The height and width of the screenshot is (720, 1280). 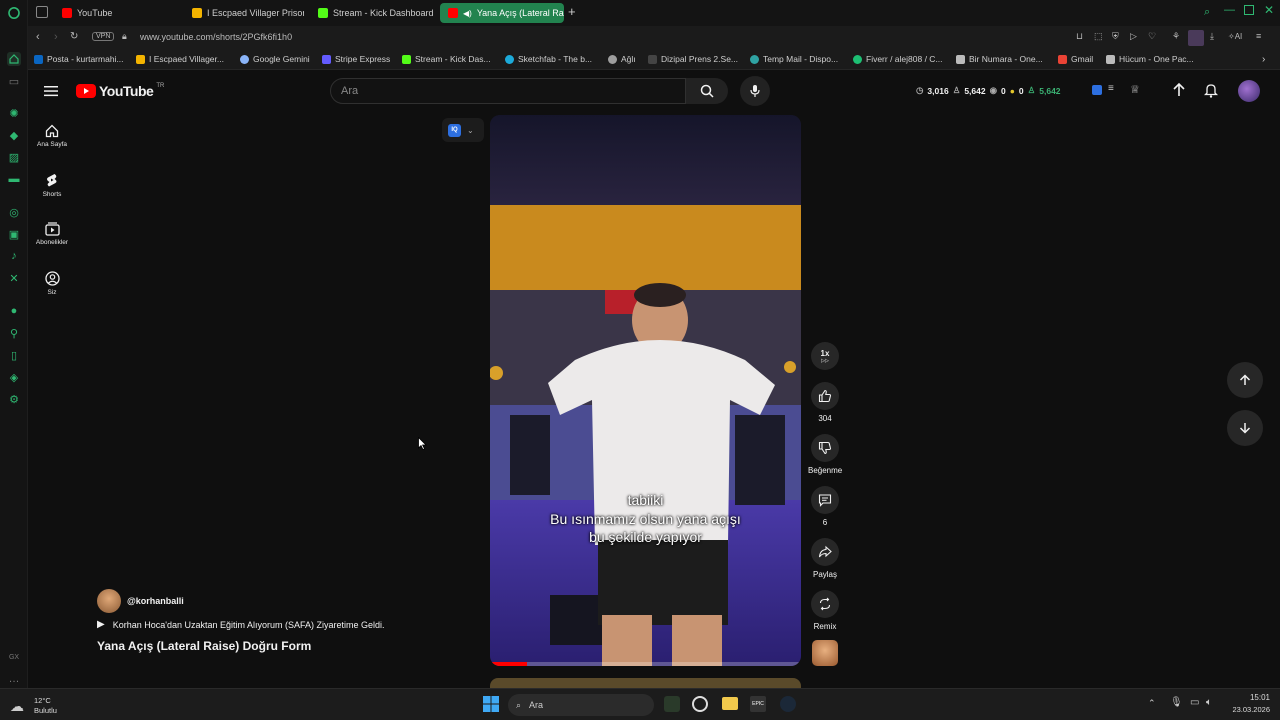 I want to click on minimize-icon: —, so click(x=1229, y=10).